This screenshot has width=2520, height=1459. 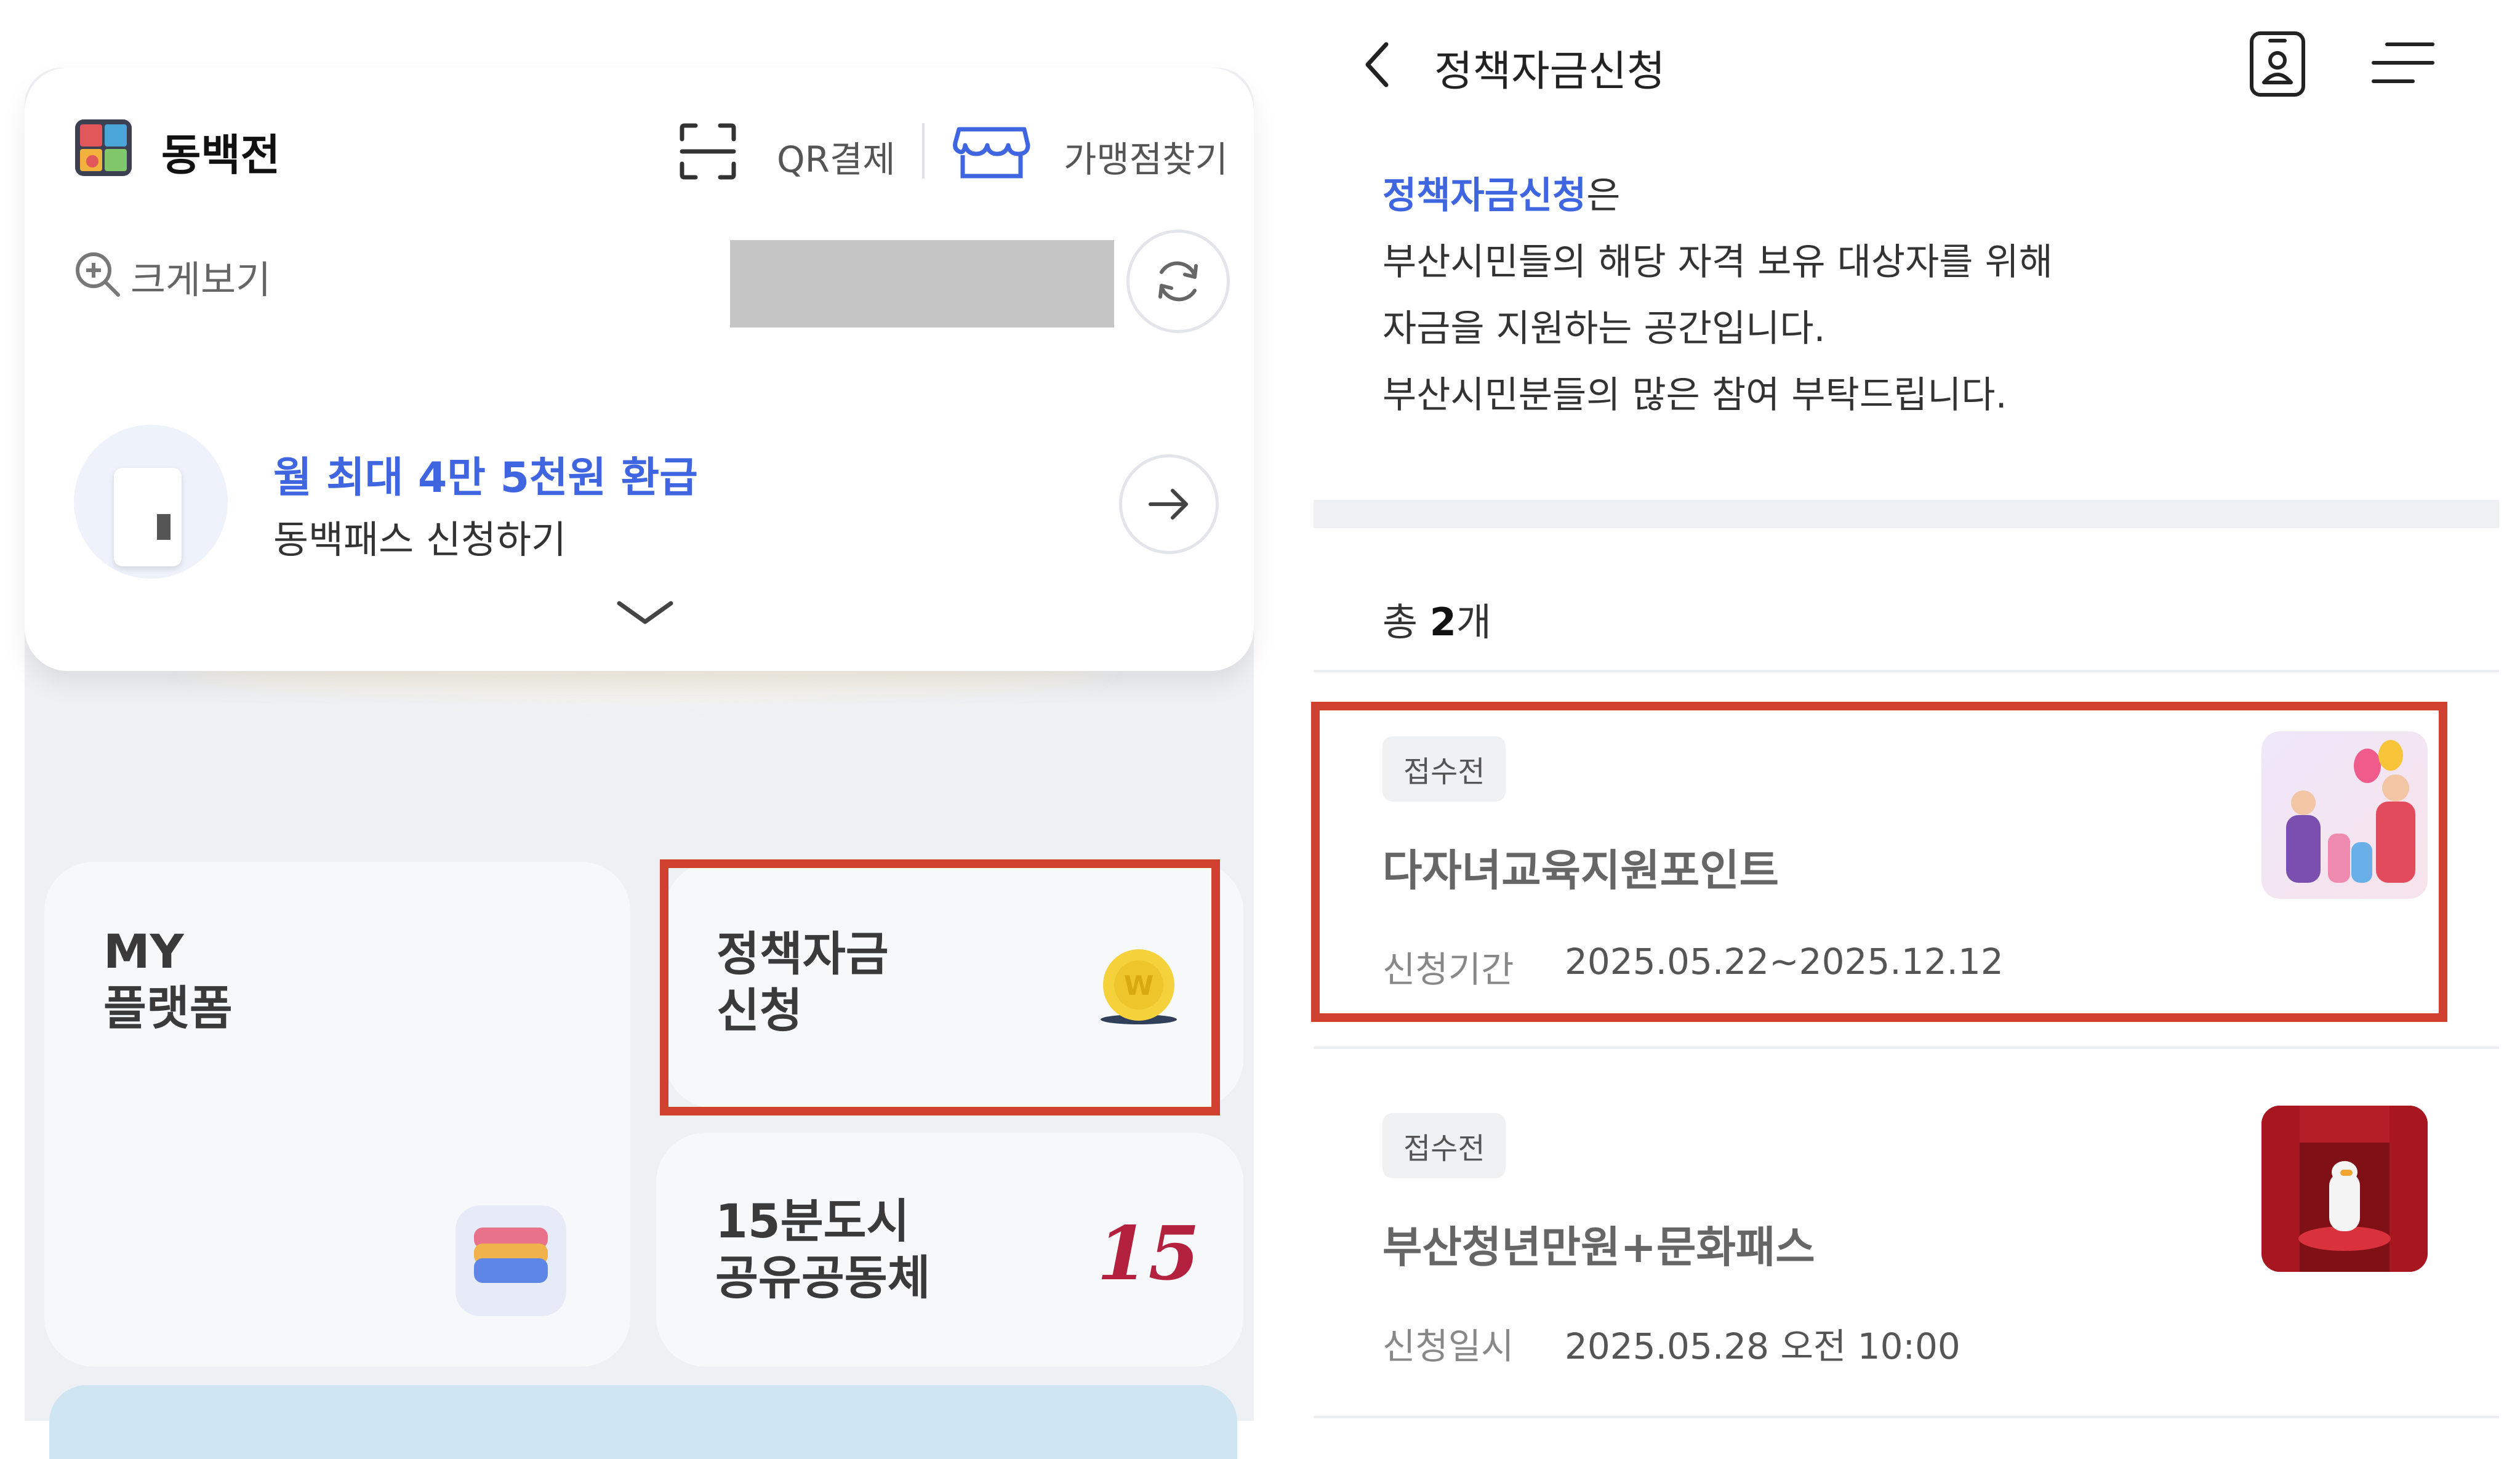 I want to click on page-title: 정책자금신청, so click(x=1550, y=71).